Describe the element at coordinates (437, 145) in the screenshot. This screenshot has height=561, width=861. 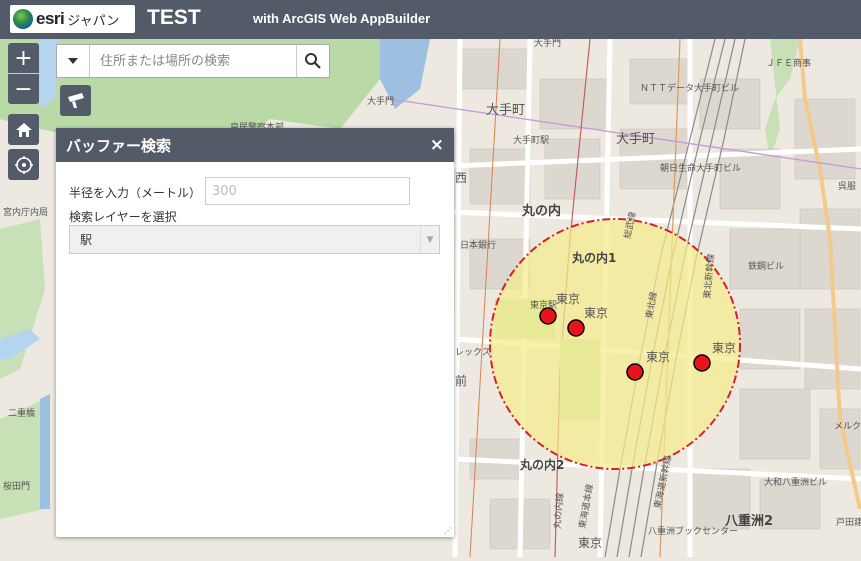
I see `close-icon: ×` at that location.